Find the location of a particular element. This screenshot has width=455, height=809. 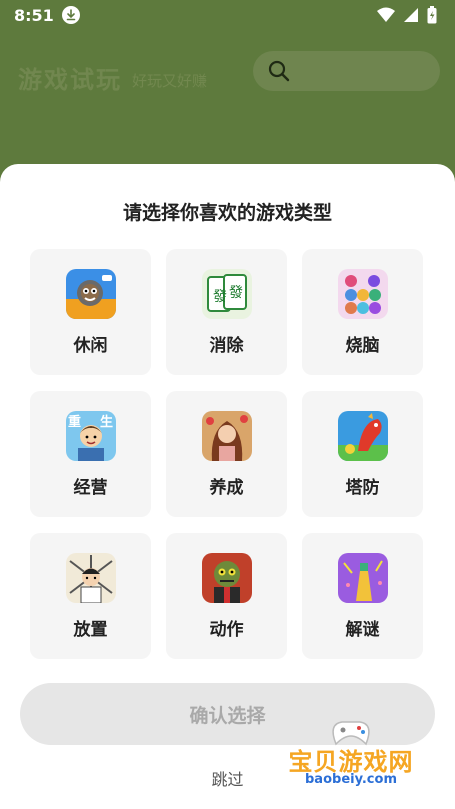

battery-icon is located at coordinates (432, 15).